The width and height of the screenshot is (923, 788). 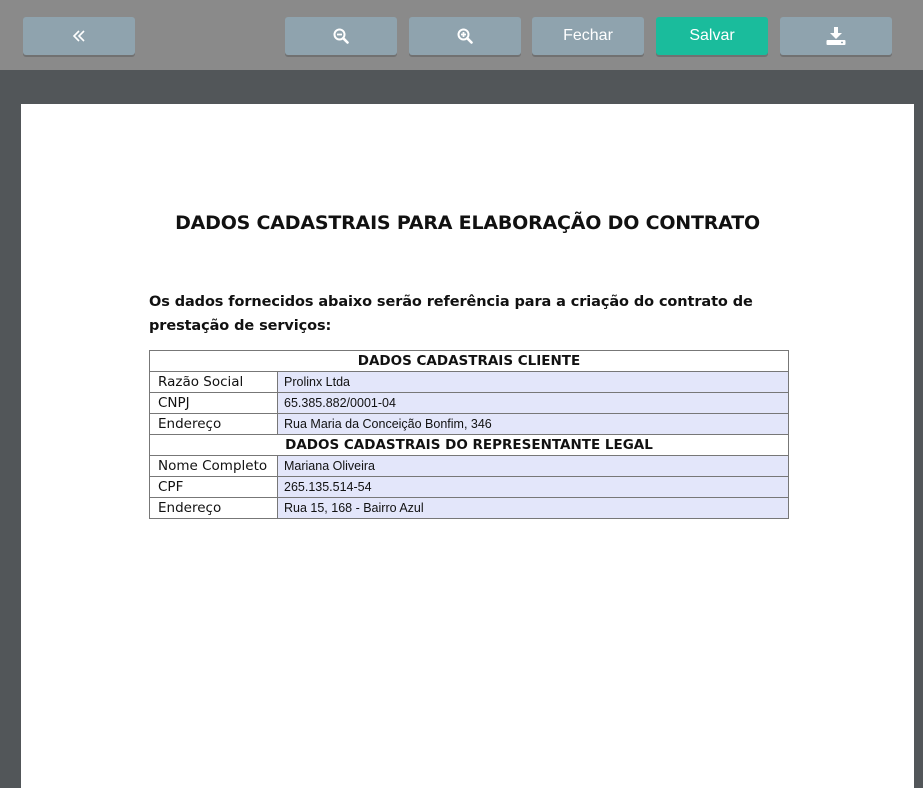 I want to click on field-label: CNPJ, so click(x=213, y=403).